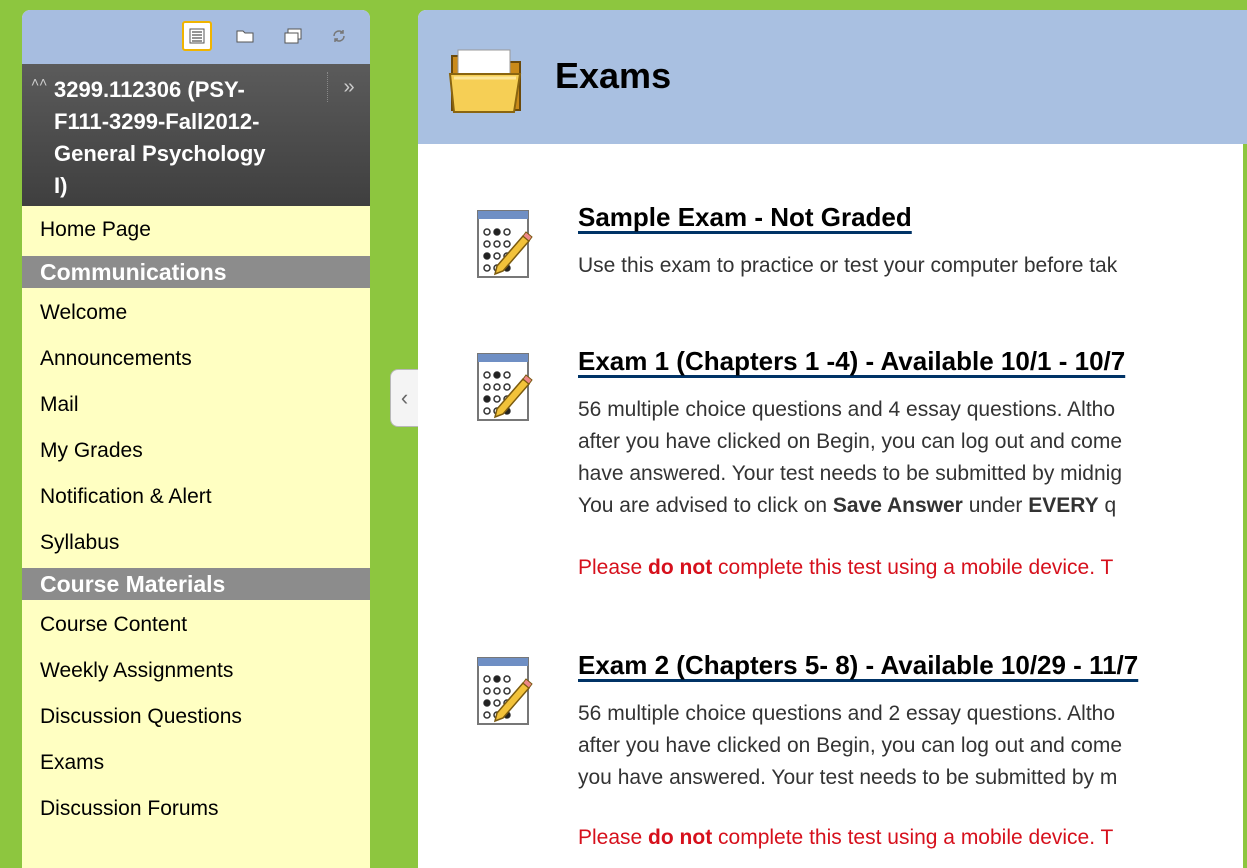  What do you see at coordinates (245, 36) in the screenshot?
I see `folder-view-icon` at bounding box center [245, 36].